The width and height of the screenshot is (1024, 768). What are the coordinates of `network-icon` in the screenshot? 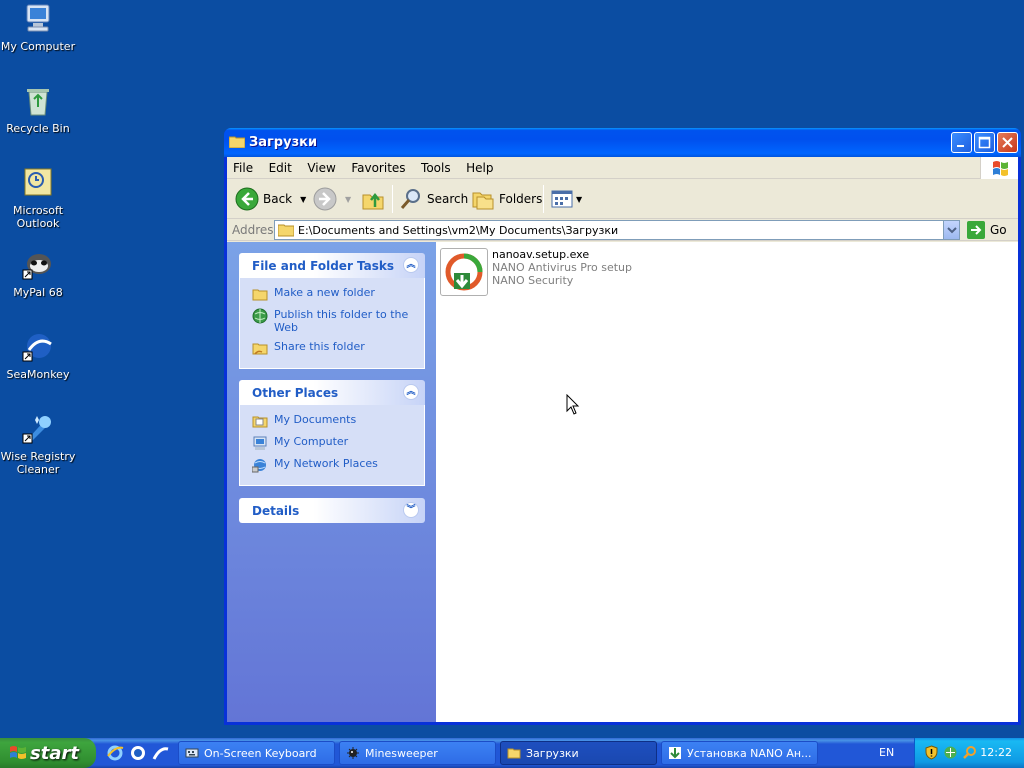 It's located at (259, 465).